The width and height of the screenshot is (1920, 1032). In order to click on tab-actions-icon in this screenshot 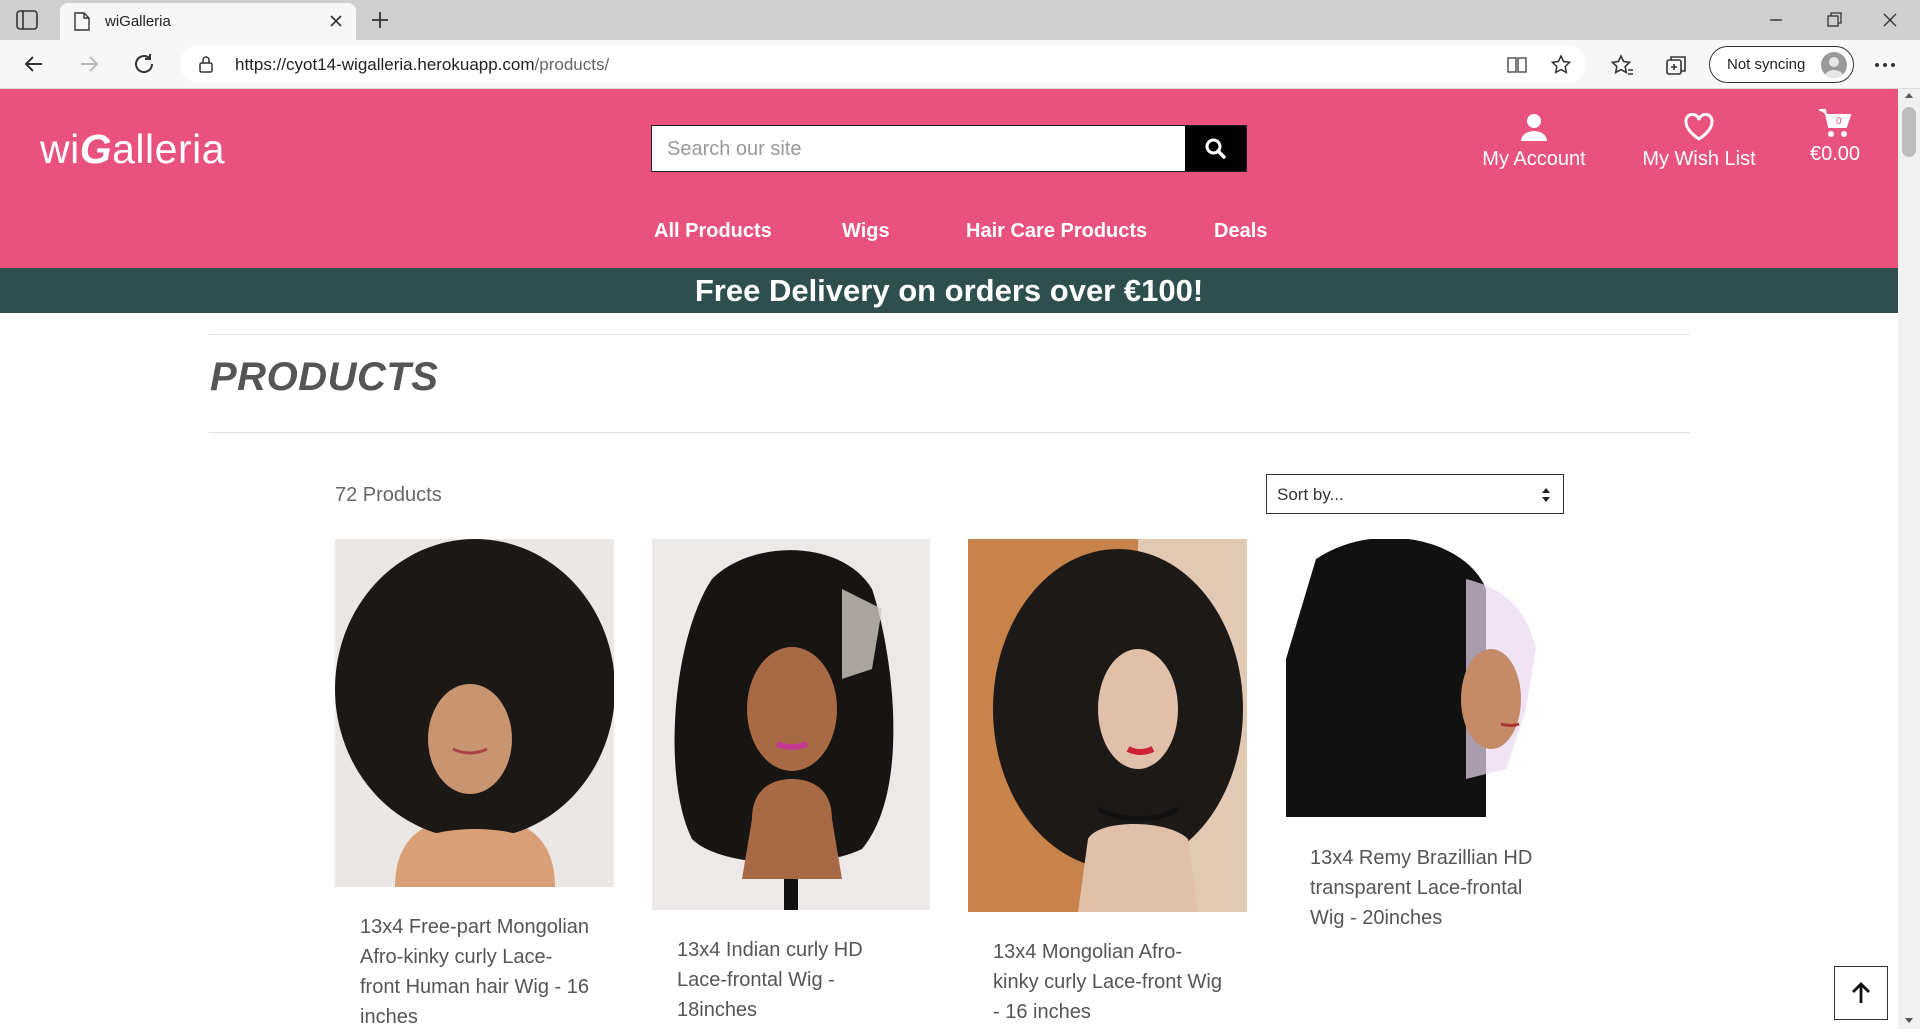, I will do `click(27, 20)`.